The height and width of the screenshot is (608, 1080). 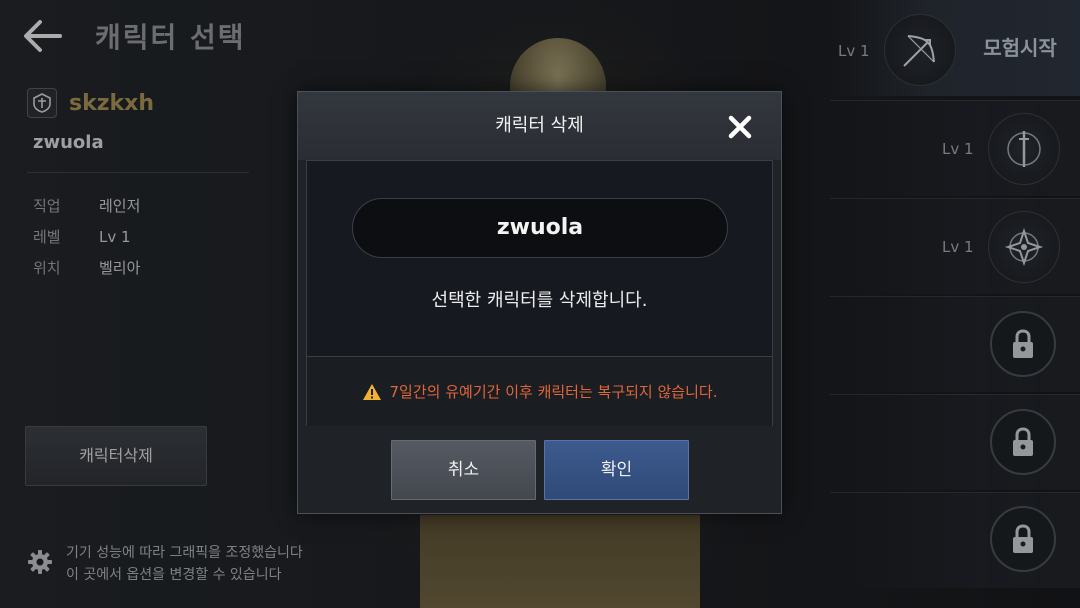 What do you see at coordinates (539, 125) in the screenshot?
I see `dialog-title: 캐릭터 삭제` at bounding box center [539, 125].